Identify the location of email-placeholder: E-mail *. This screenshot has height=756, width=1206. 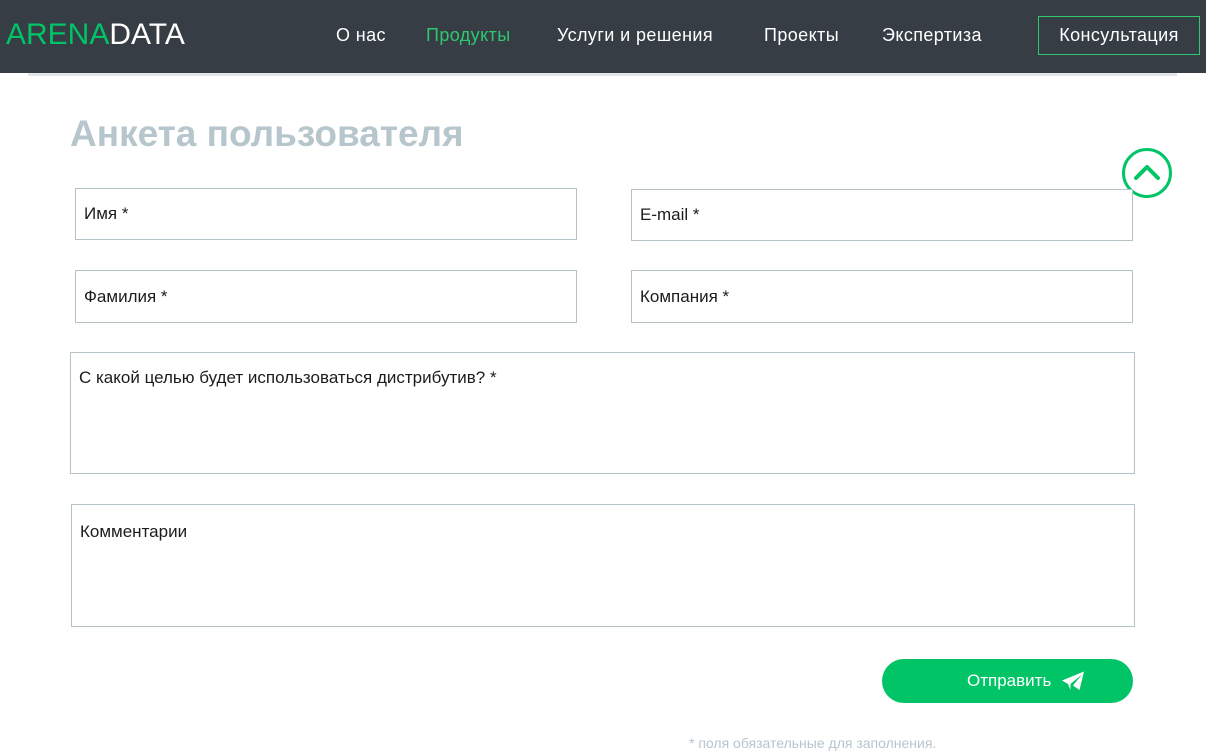
(670, 214).